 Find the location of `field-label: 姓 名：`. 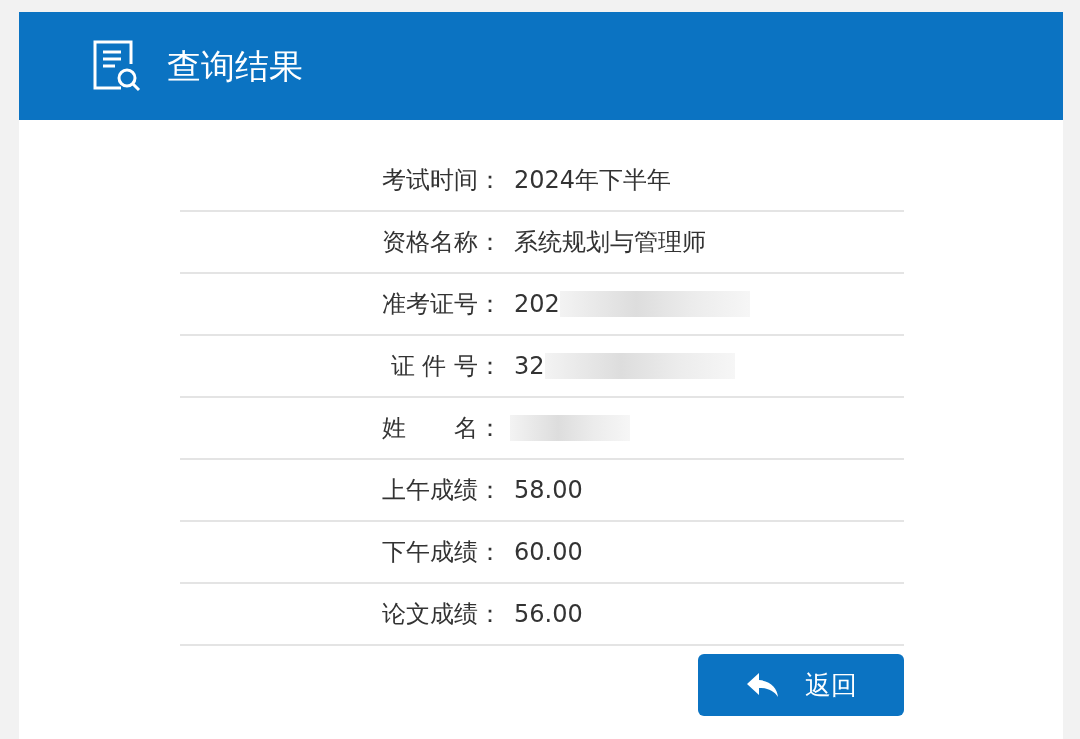

field-label: 姓 名： is located at coordinates (442, 428).